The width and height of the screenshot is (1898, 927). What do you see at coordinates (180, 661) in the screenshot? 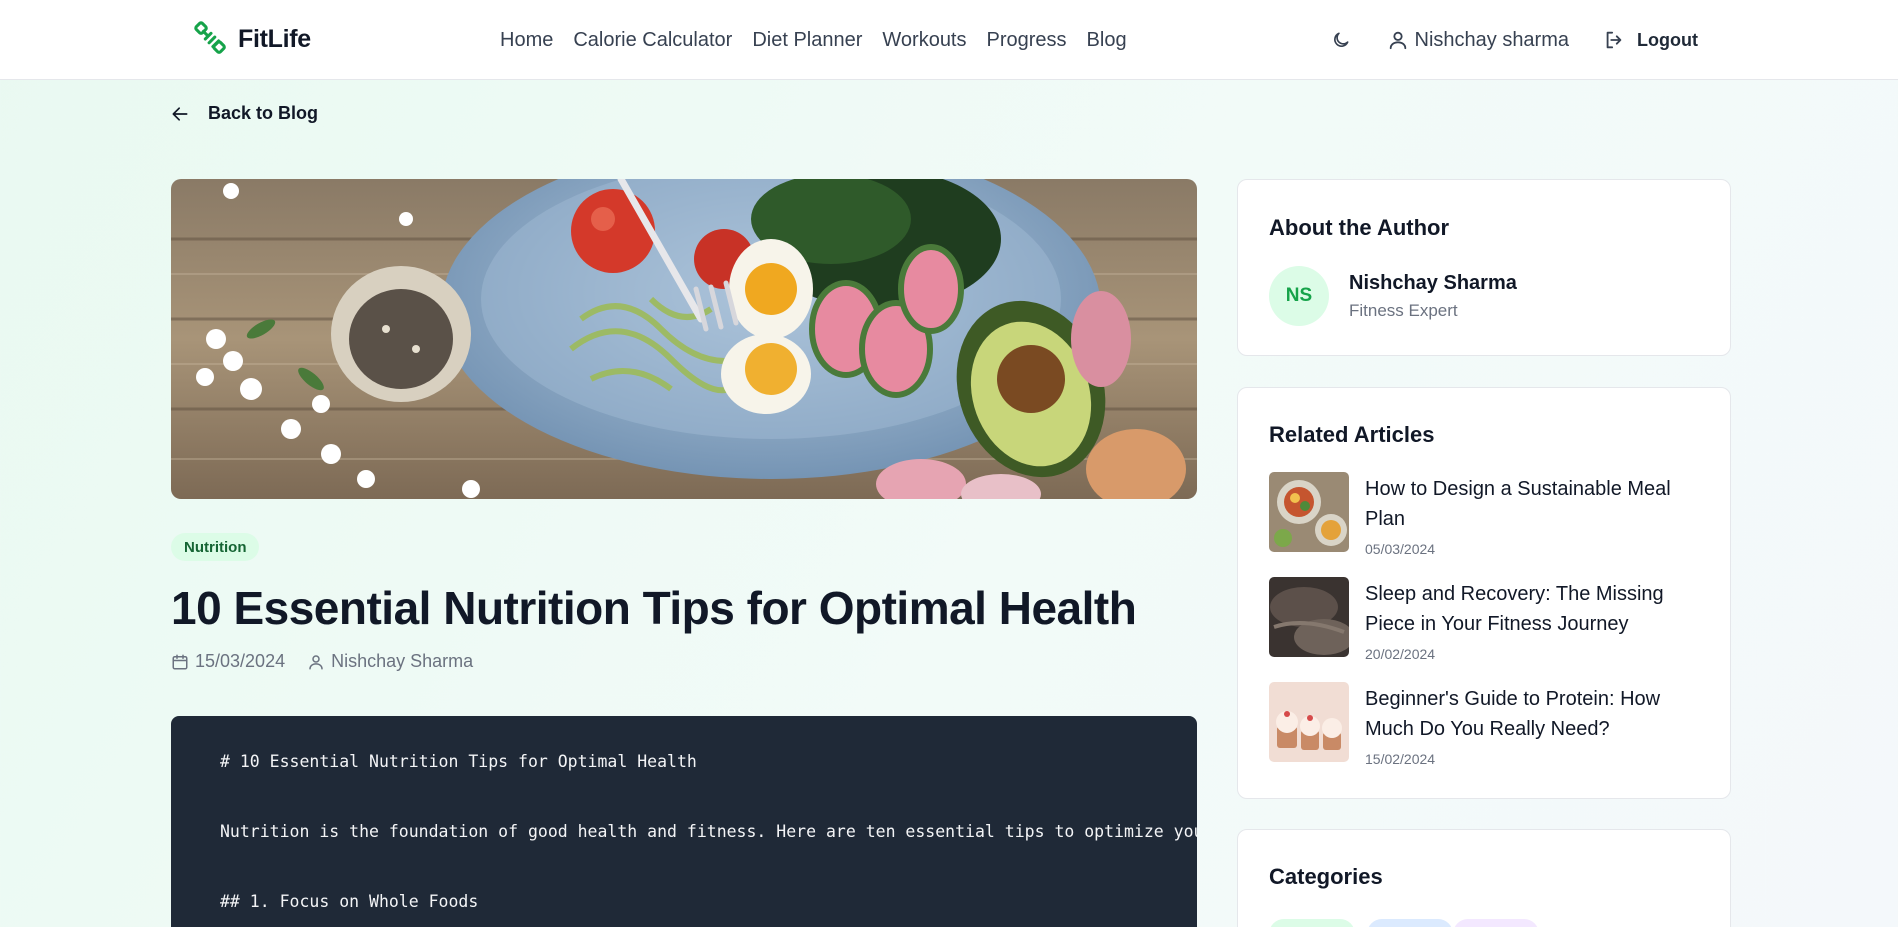
I see `calendar-icon` at bounding box center [180, 661].